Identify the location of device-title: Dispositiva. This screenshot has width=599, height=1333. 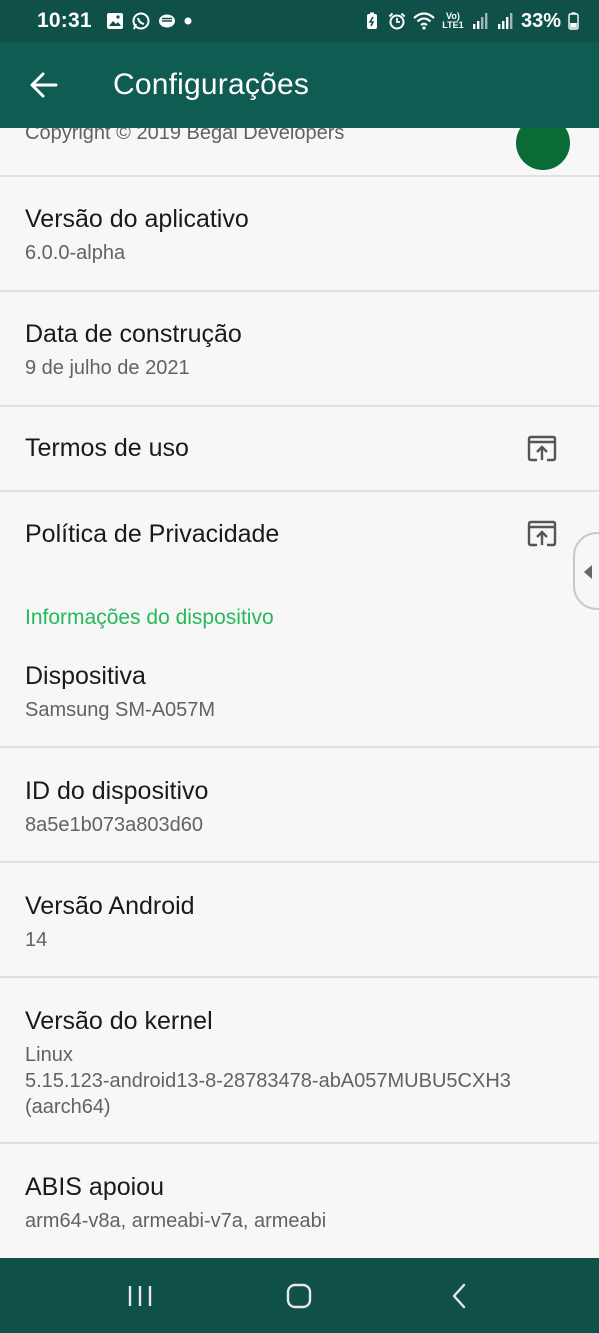
(85, 676).